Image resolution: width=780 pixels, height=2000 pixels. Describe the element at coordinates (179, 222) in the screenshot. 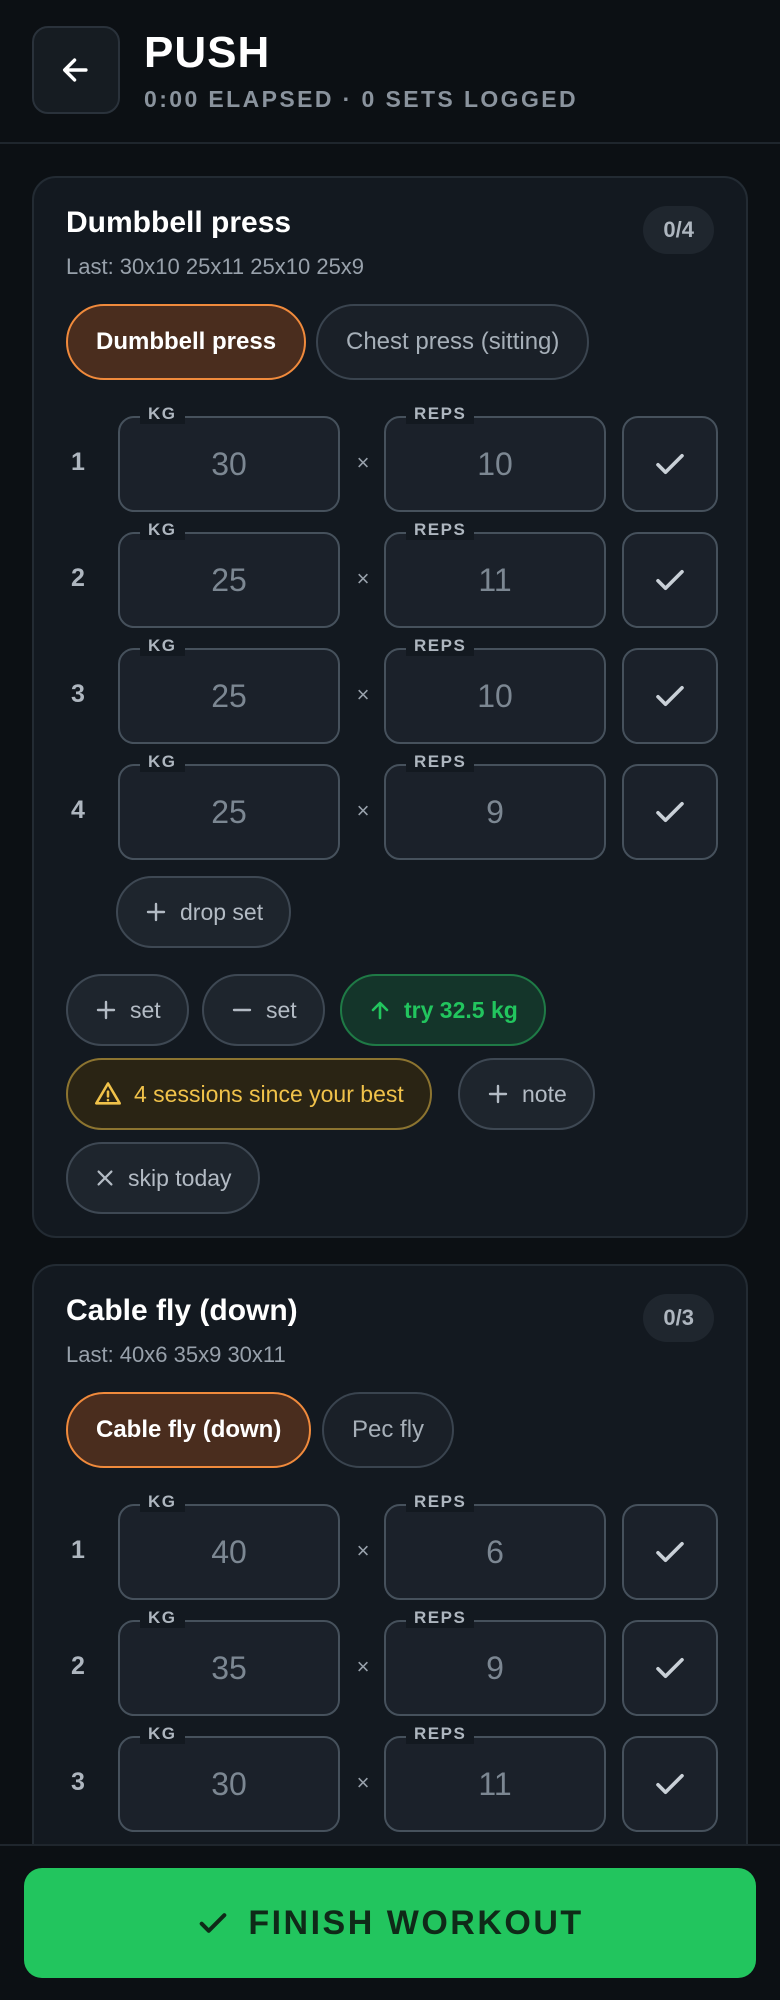

I see `exercise-name: Dumbbell press` at that location.